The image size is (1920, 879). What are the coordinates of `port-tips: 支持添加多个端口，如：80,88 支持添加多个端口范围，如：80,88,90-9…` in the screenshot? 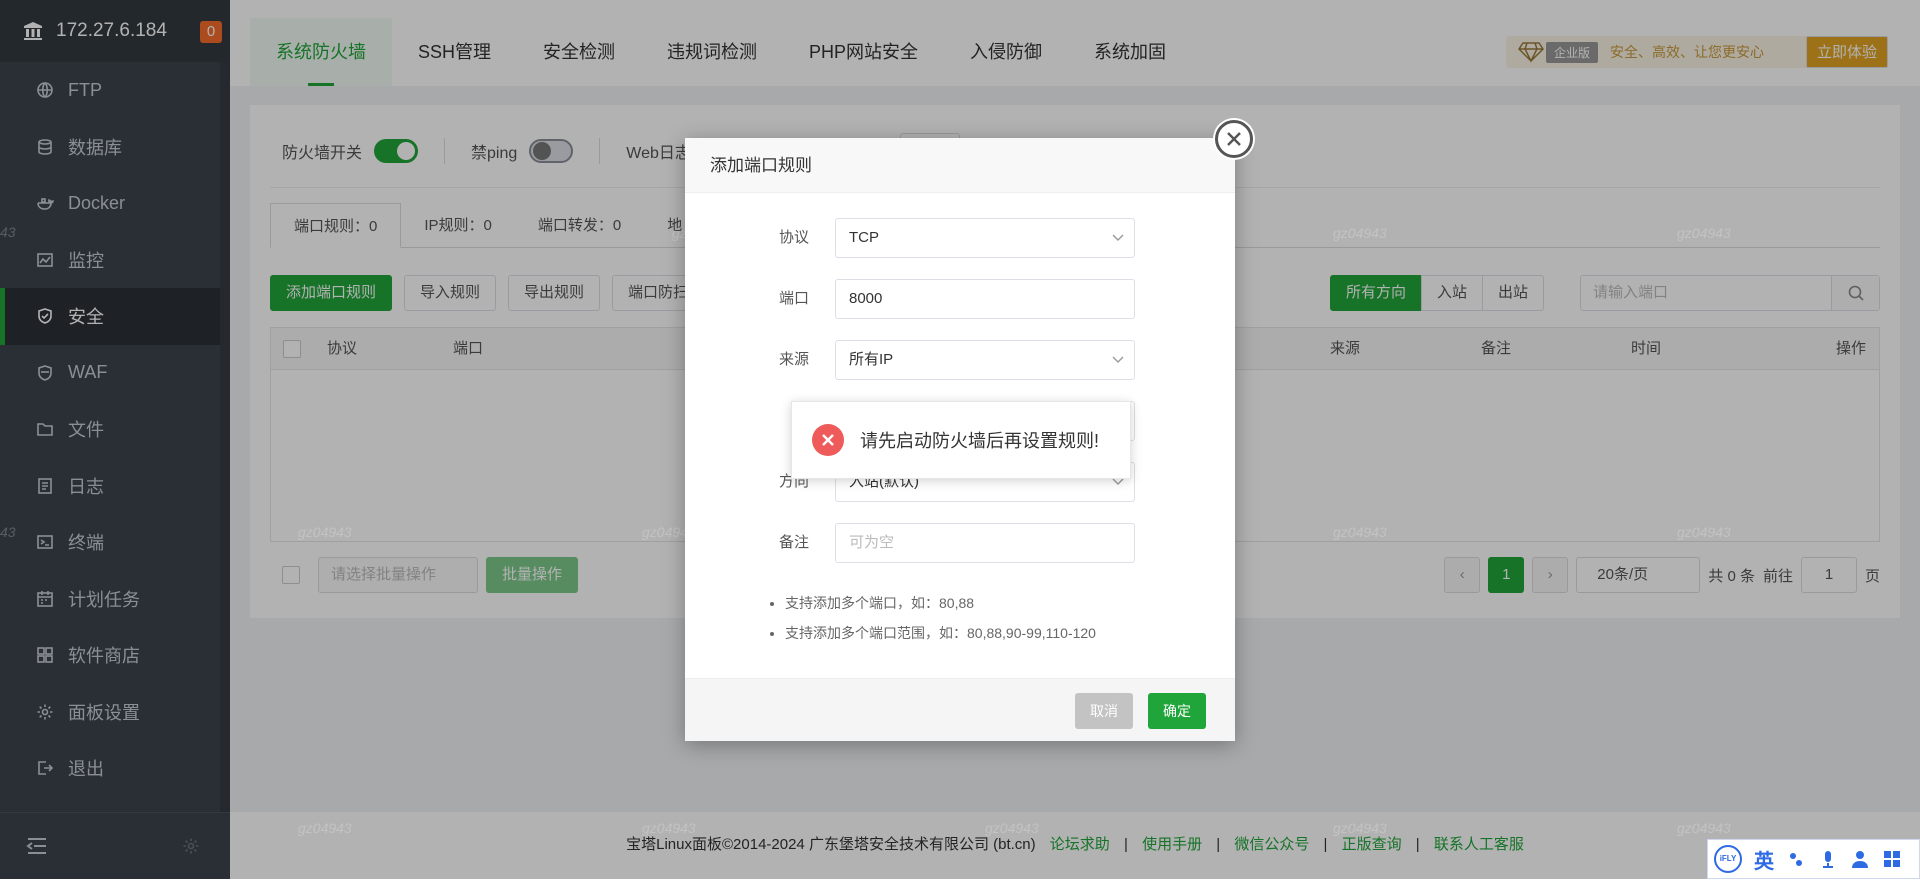 It's located at (930, 623).